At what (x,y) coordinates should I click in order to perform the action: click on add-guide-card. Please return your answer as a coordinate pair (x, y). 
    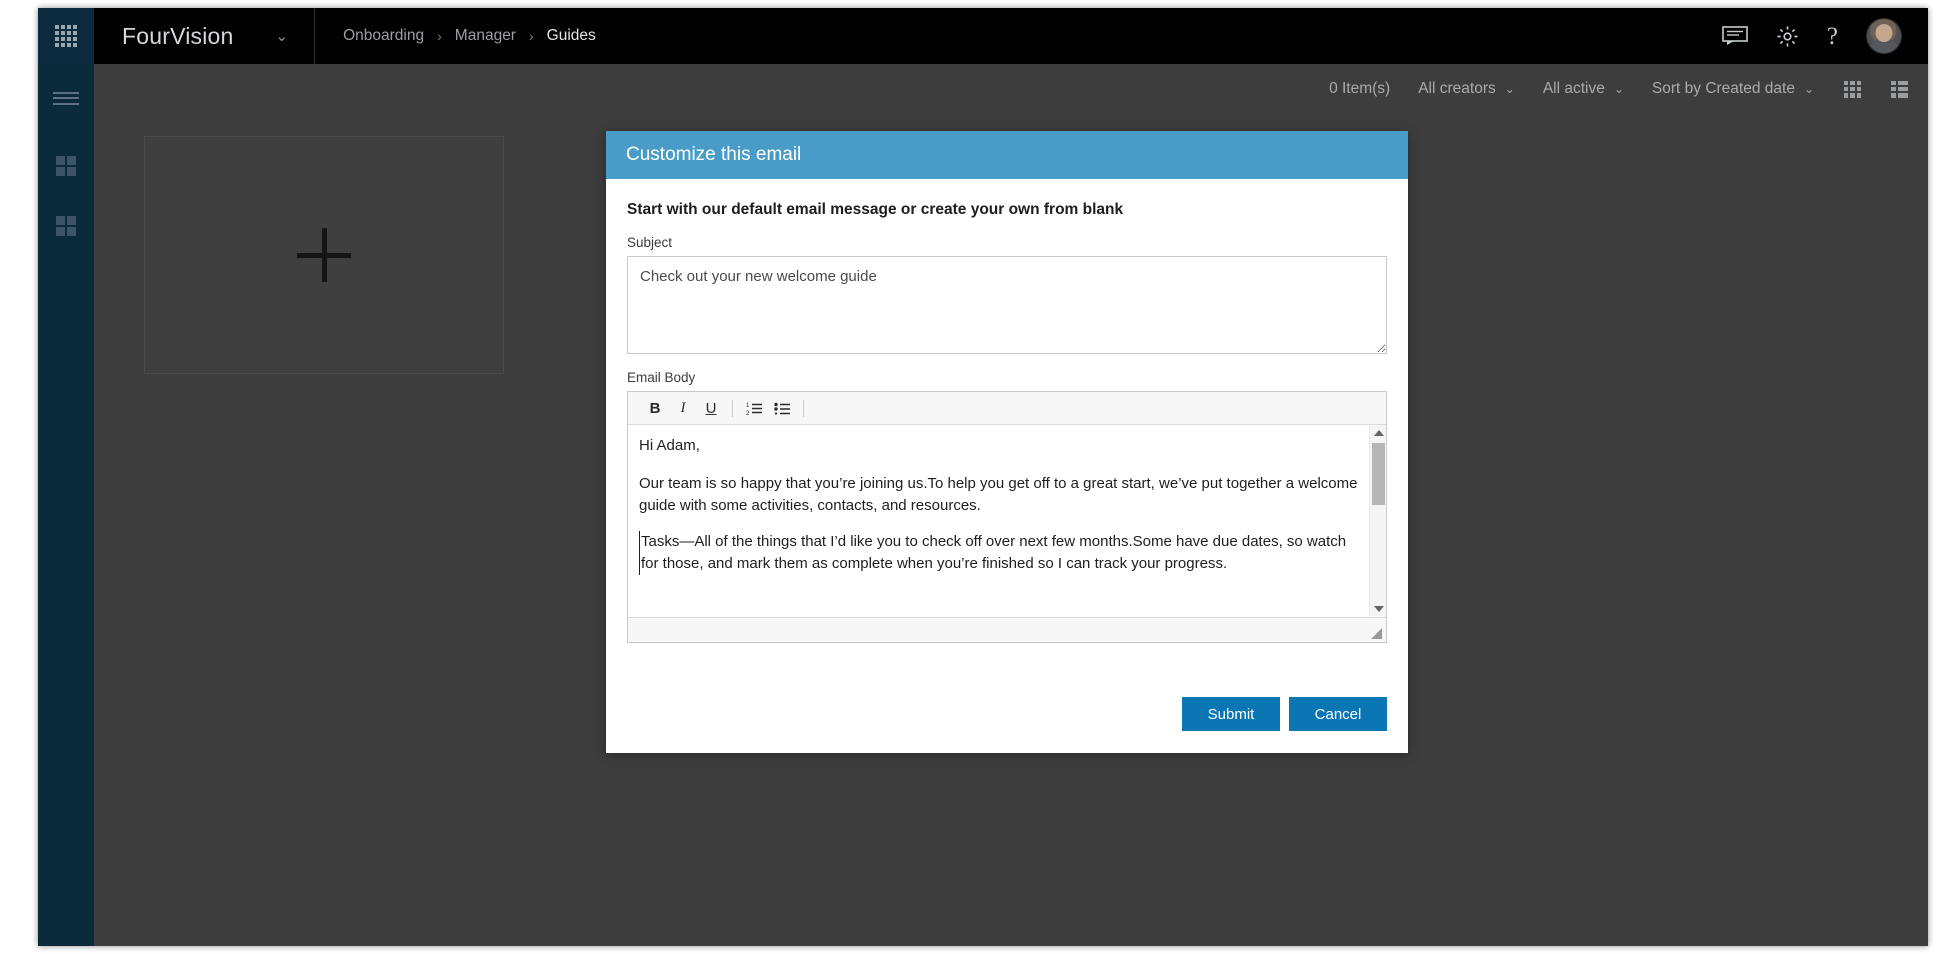
    Looking at the image, I should click on (324, 255).